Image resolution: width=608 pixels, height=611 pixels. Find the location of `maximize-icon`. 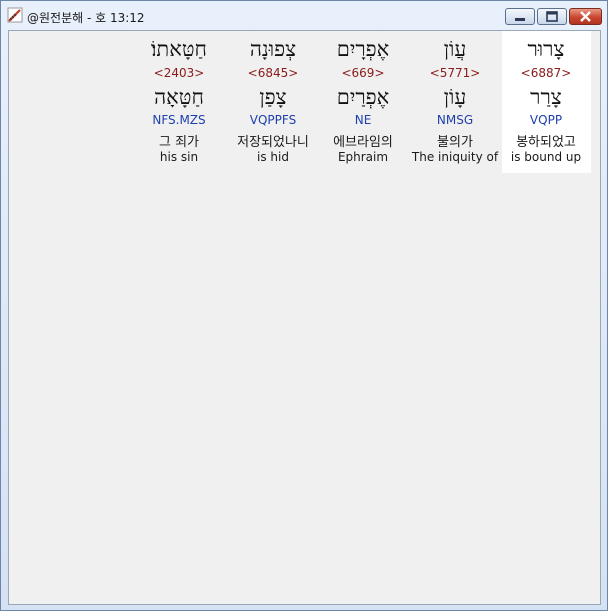

maximize-icon is located at coordinates (552, 16).